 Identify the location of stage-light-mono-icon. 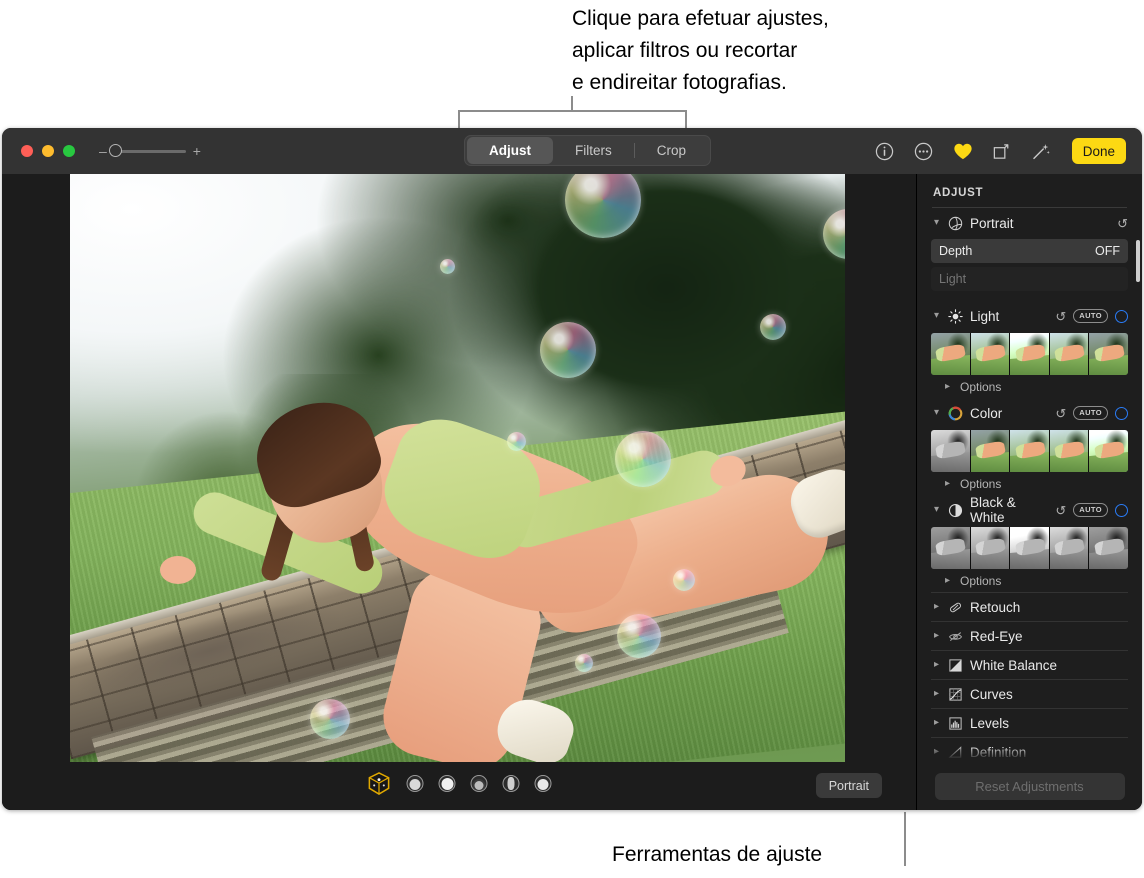
(511, 783).